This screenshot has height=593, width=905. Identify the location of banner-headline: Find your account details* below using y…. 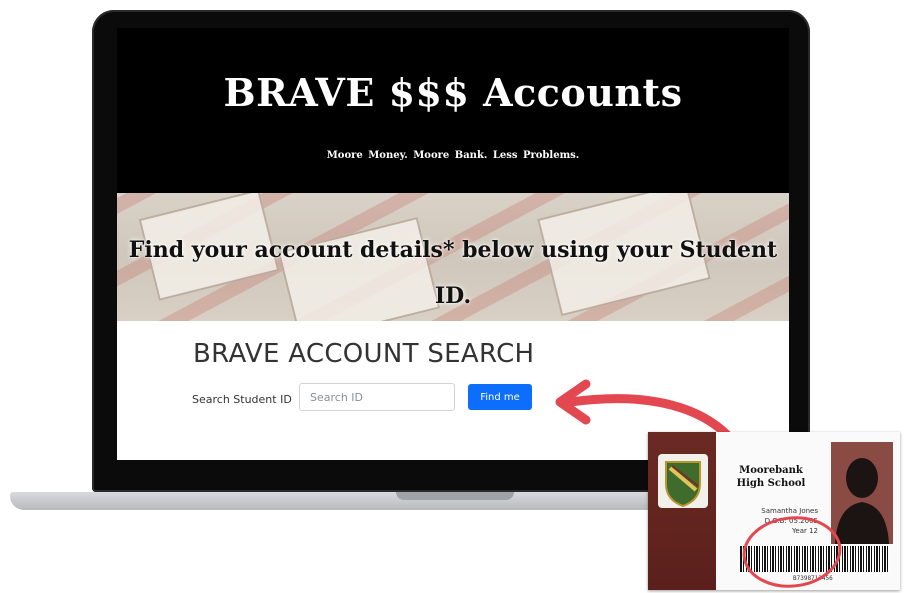
(453, 273).